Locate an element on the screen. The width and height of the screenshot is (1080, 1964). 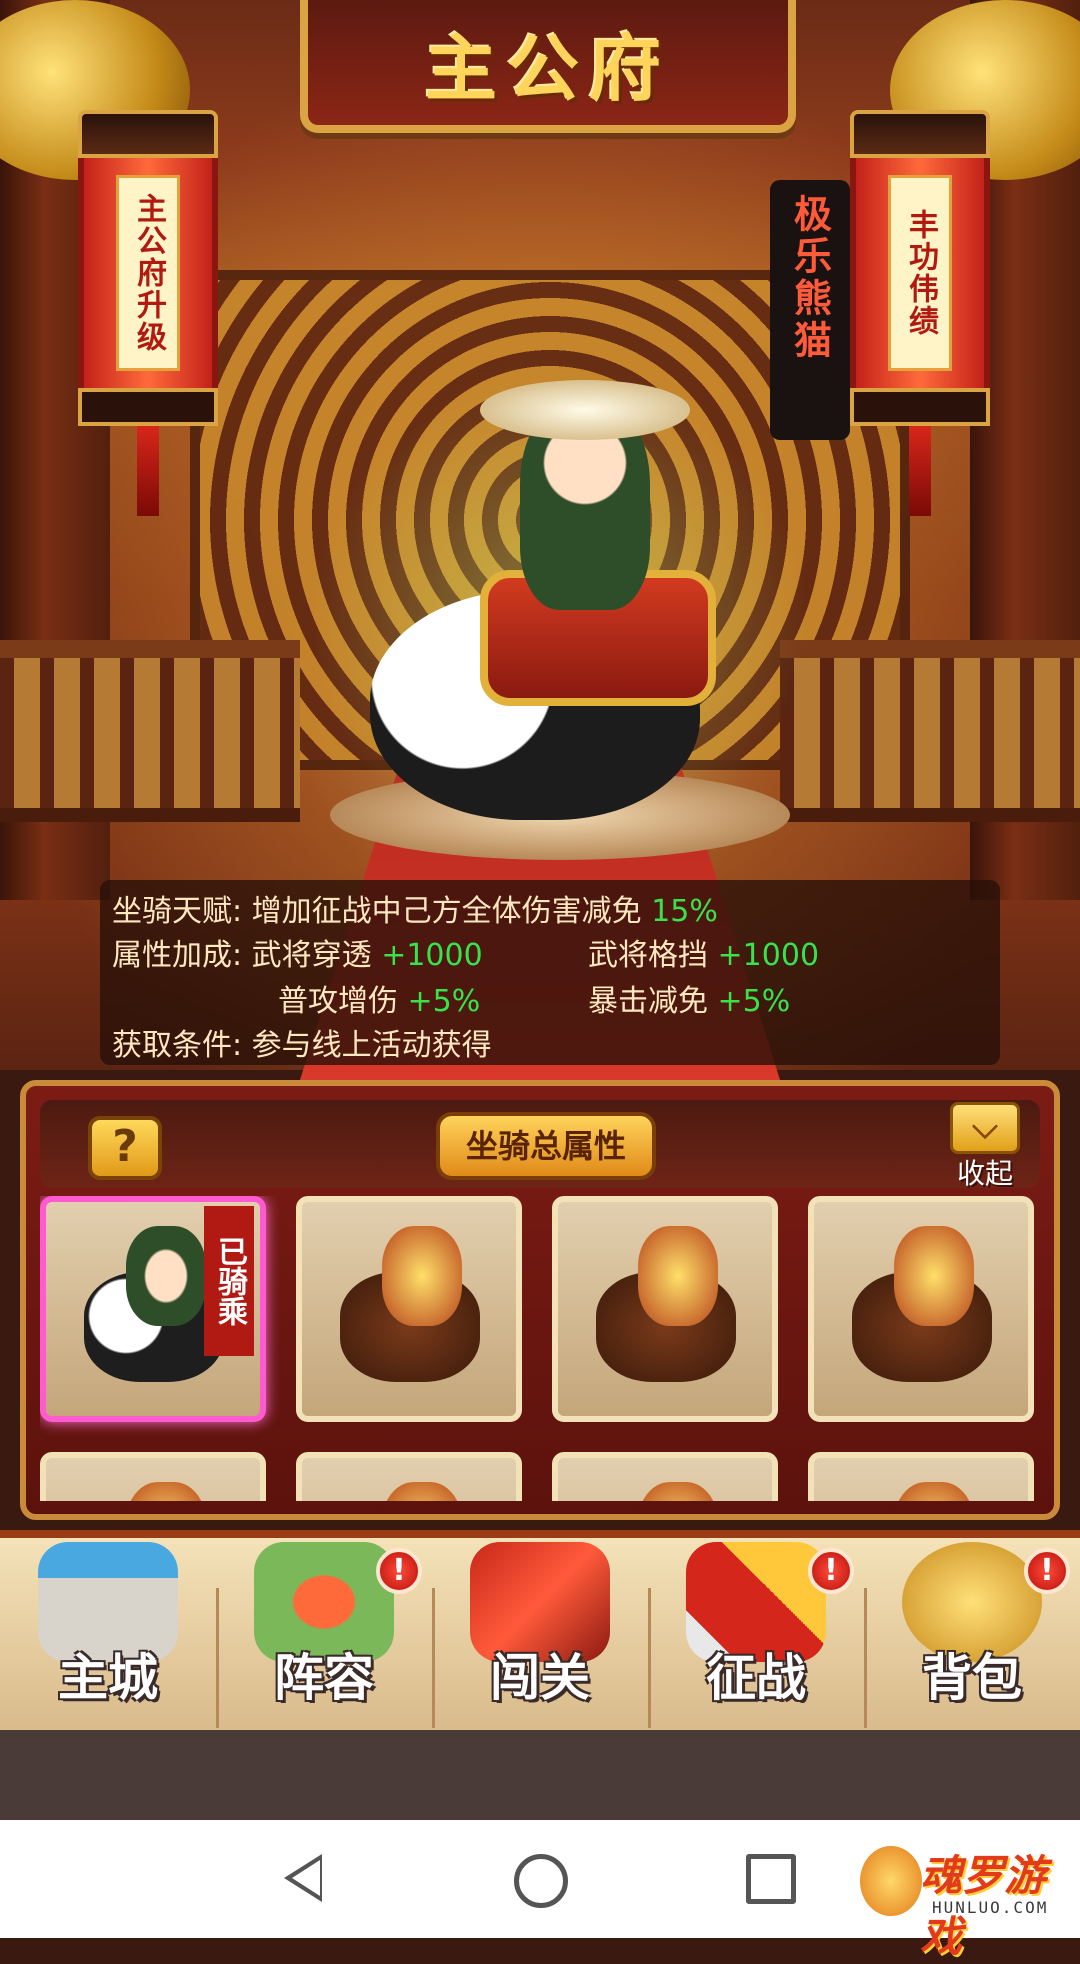
bonus-row-2: 普攻增伤 +5% is located at coordinates (379, 998).